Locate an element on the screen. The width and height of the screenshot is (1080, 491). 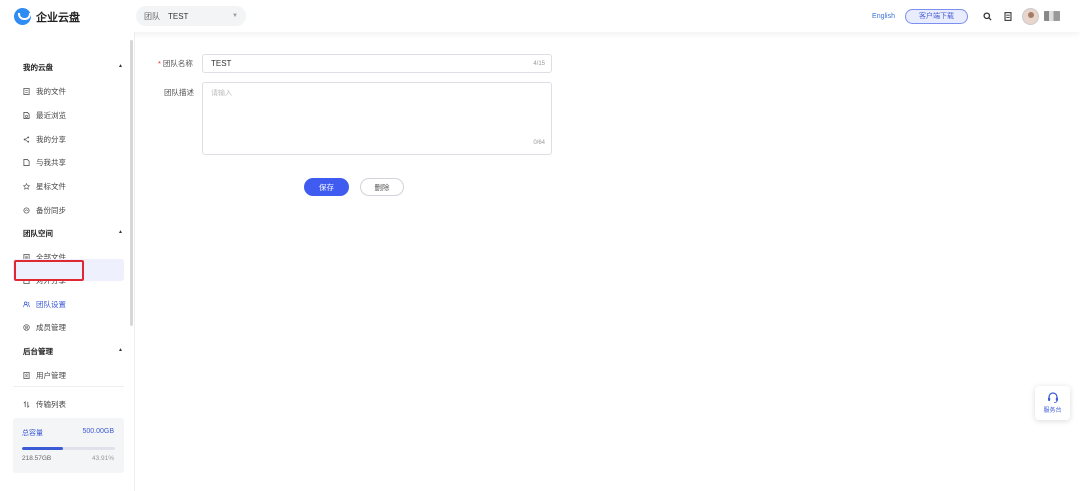
sidebar-item-user-management: 用户管理 is located at coordinates (44, 375).